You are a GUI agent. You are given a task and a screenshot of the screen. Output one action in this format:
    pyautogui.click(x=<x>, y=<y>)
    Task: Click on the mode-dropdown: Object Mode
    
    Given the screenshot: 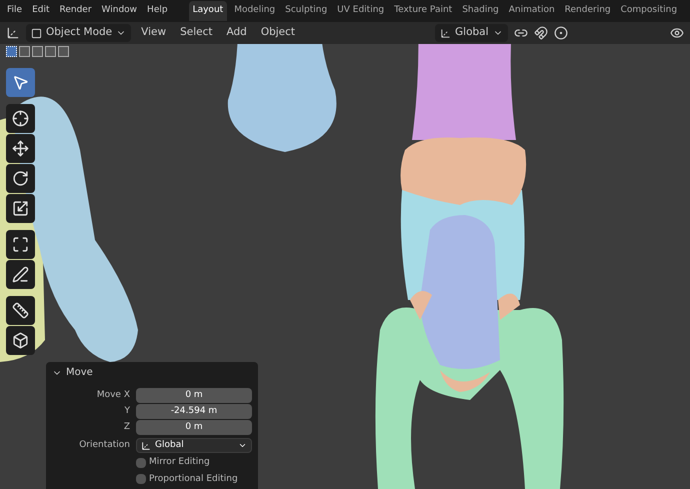 What is the action you would take?
    pyautogui.click(x=79, y=33)
    